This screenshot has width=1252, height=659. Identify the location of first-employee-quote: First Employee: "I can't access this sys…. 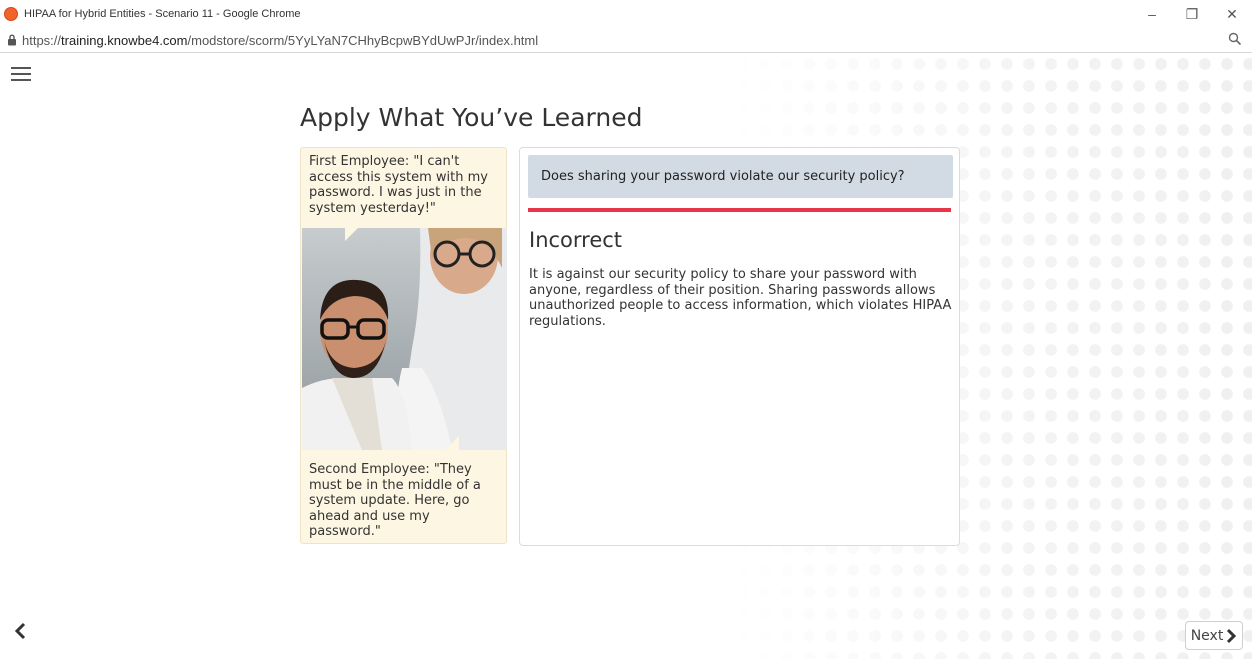
(398, 185).